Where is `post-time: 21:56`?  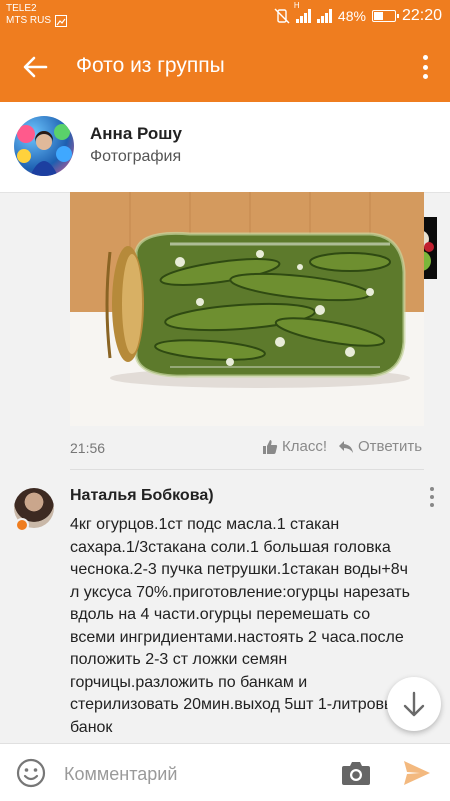
post-time: 21:56 is located at coordinates (88, 448).